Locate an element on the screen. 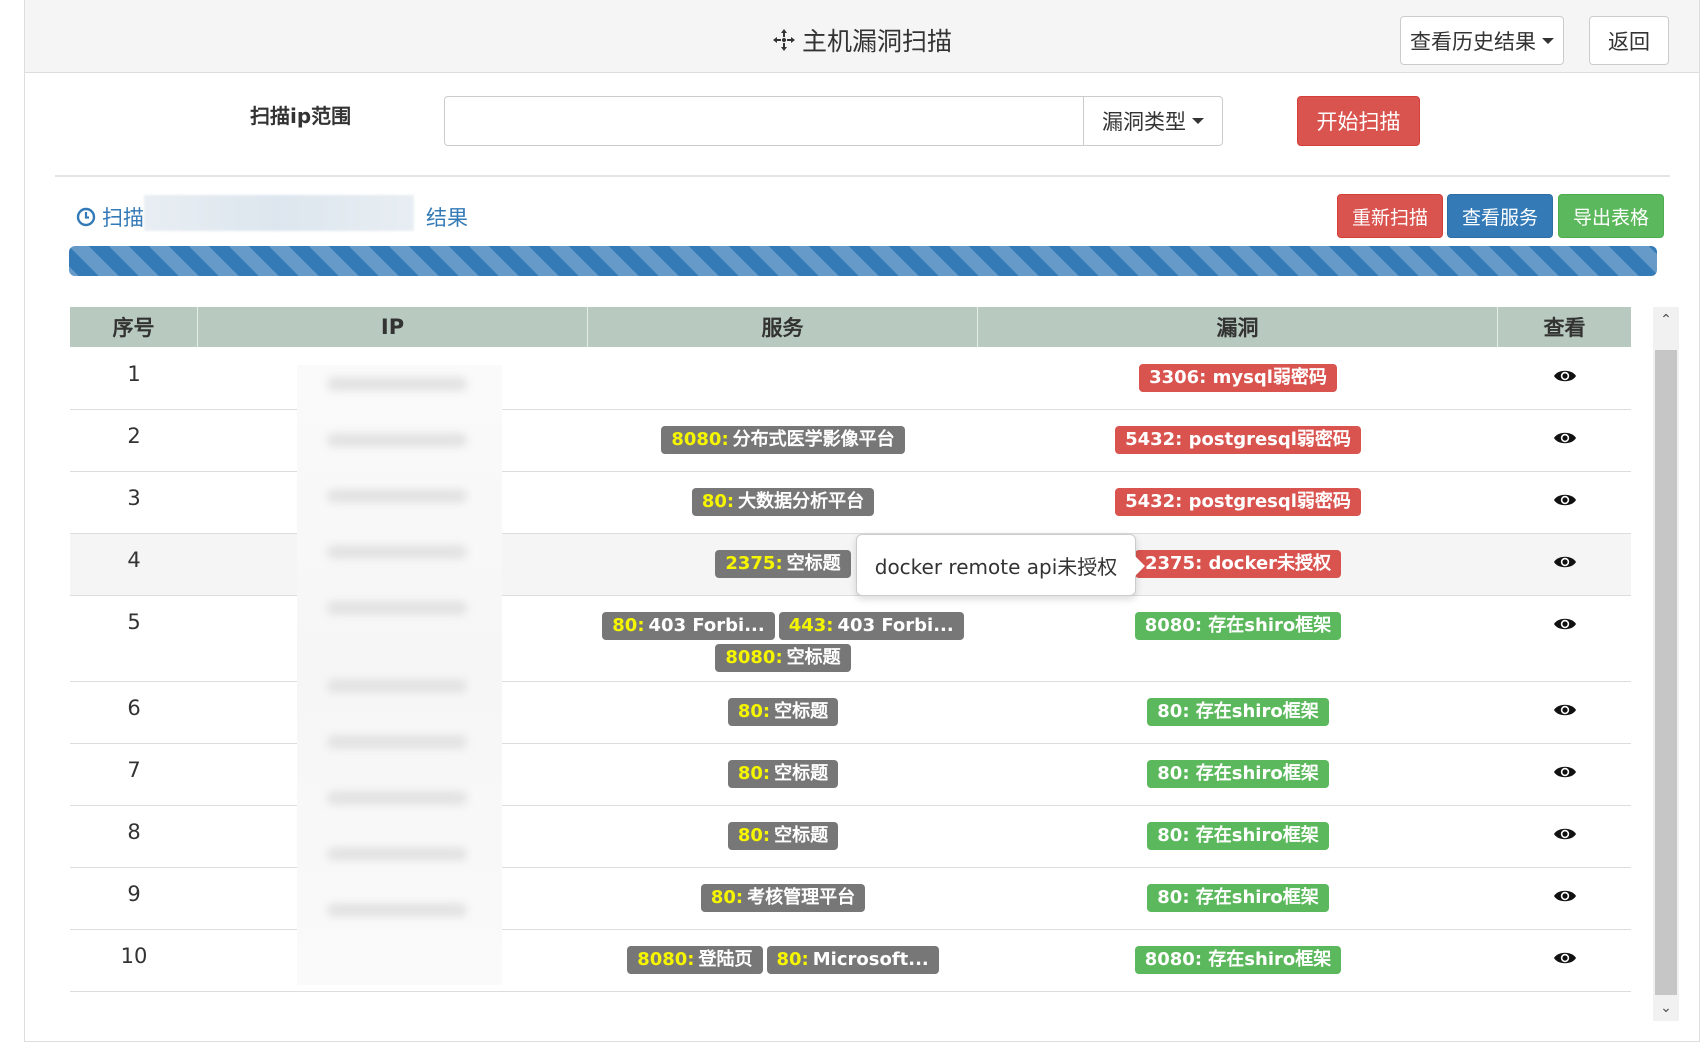 The width and height of the screenshot is (1707, 1062). view-services-label: 查看服务 is located at coordinates (1499, 217).